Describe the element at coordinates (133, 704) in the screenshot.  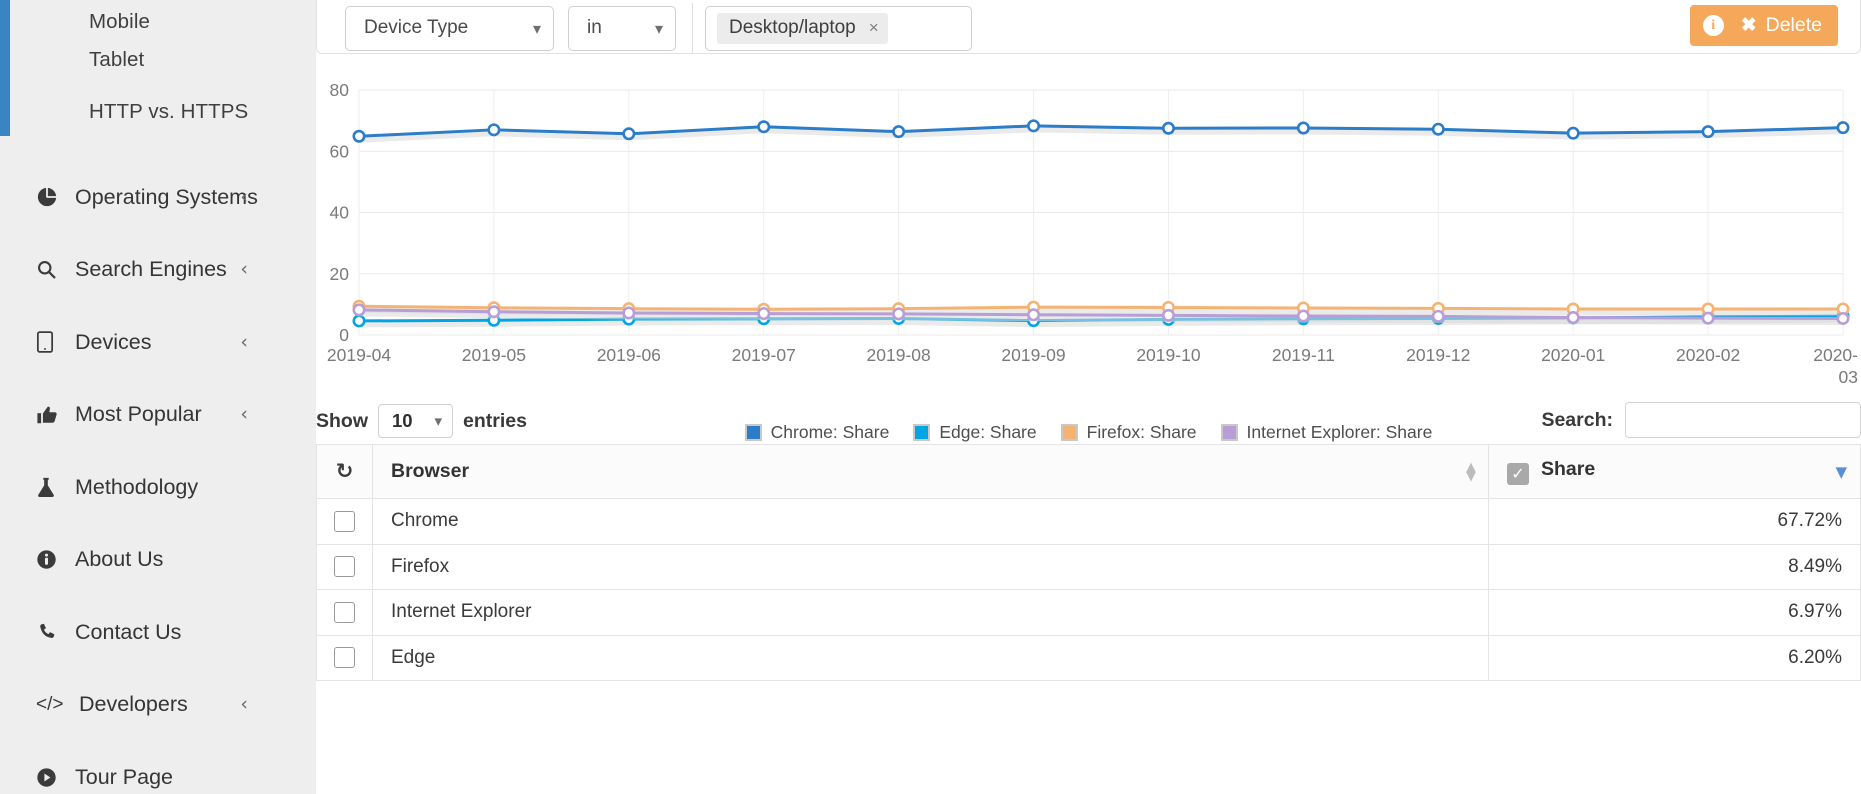
I see `sidebar-item-label: Developers` at that location.